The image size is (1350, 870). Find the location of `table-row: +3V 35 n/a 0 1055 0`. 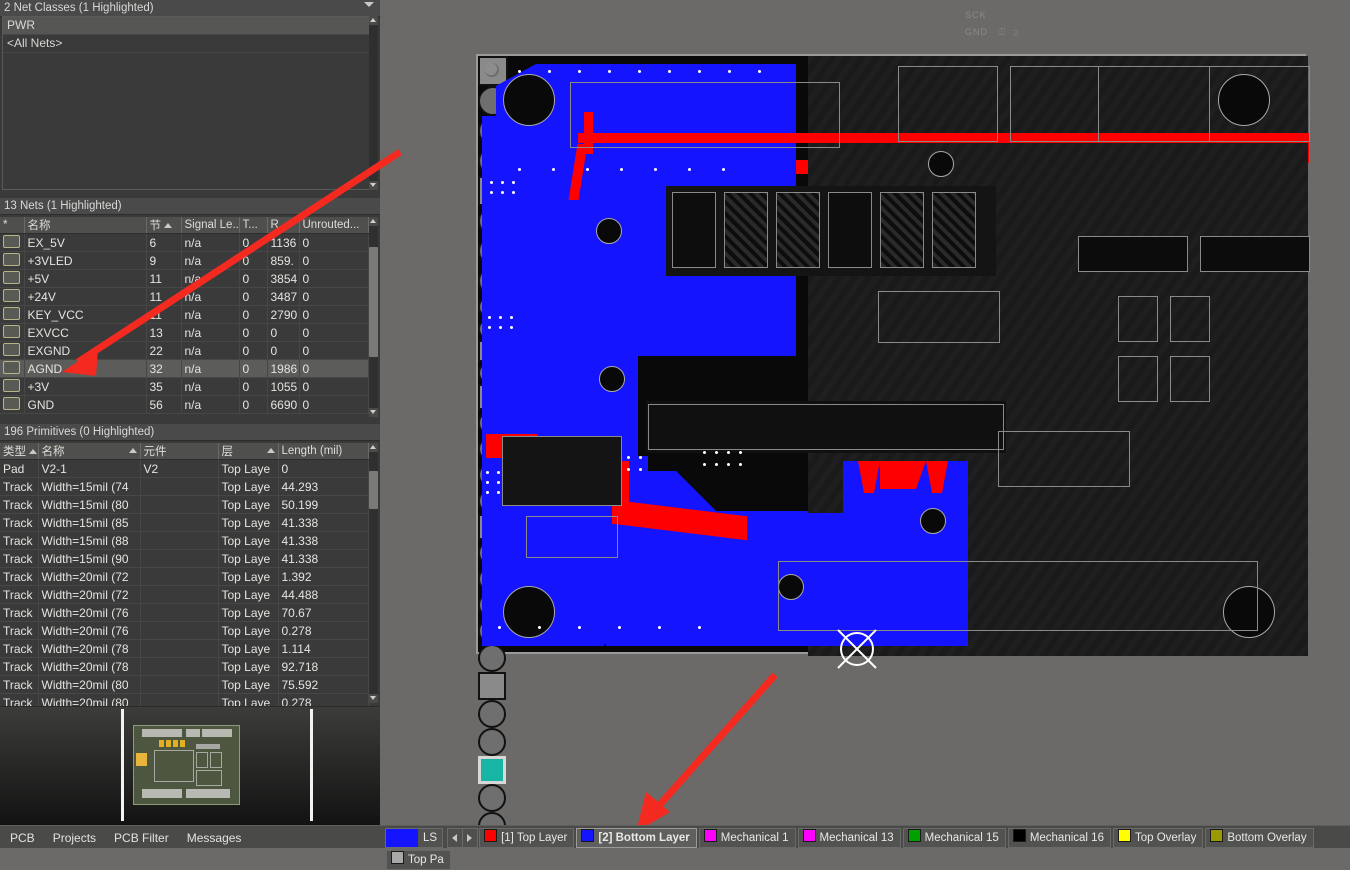

table-row: +3V 35 n/a 0 1055 0 is located at coordinates (184, 386).